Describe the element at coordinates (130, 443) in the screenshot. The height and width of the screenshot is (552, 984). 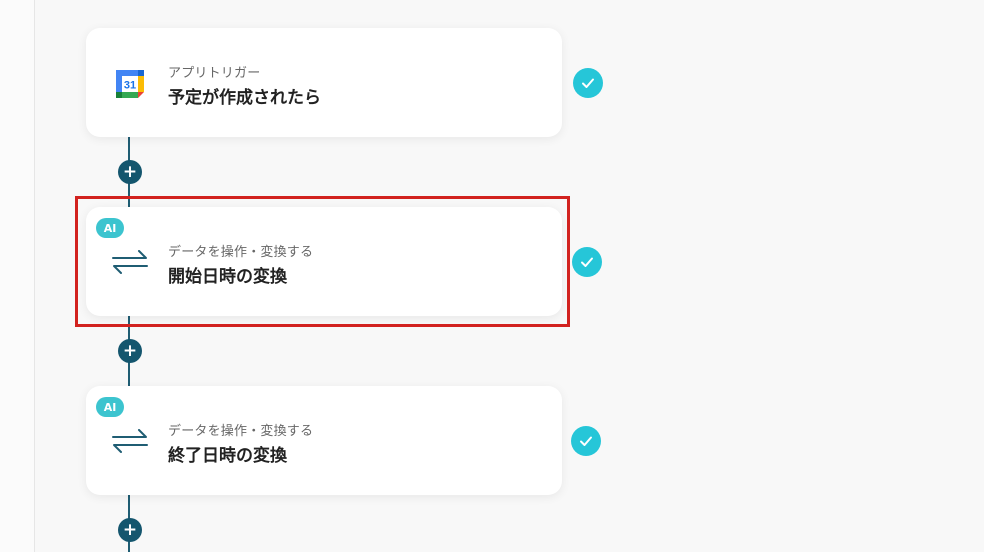
I see `data-transform-arrows-icon` at that location.